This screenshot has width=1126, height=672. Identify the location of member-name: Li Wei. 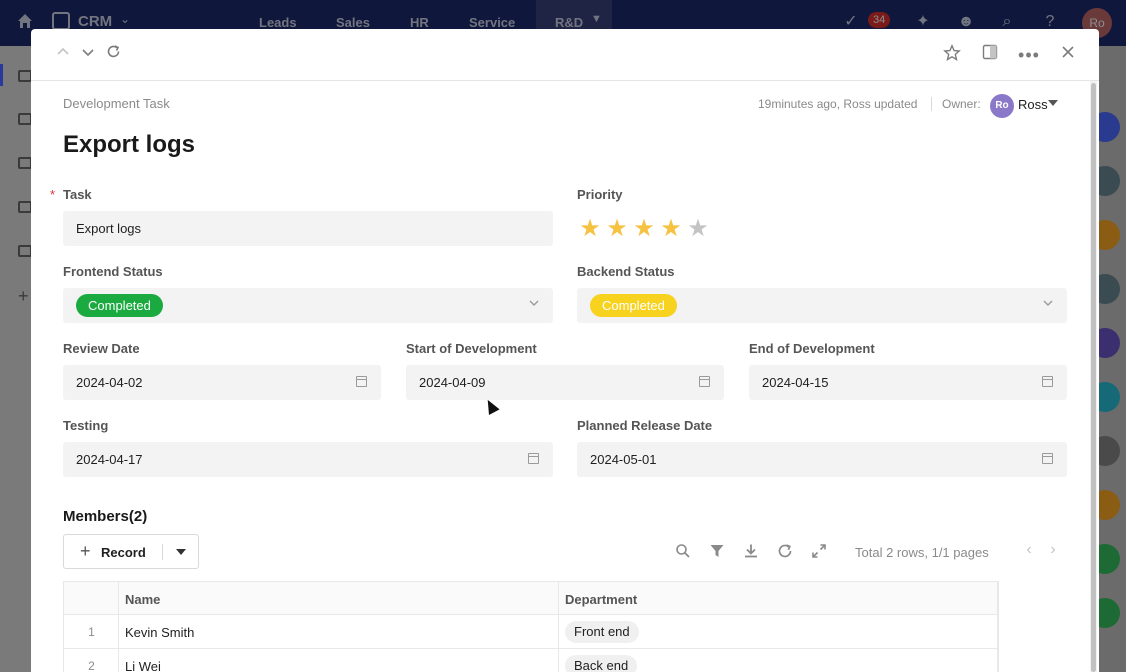
(143, 665).